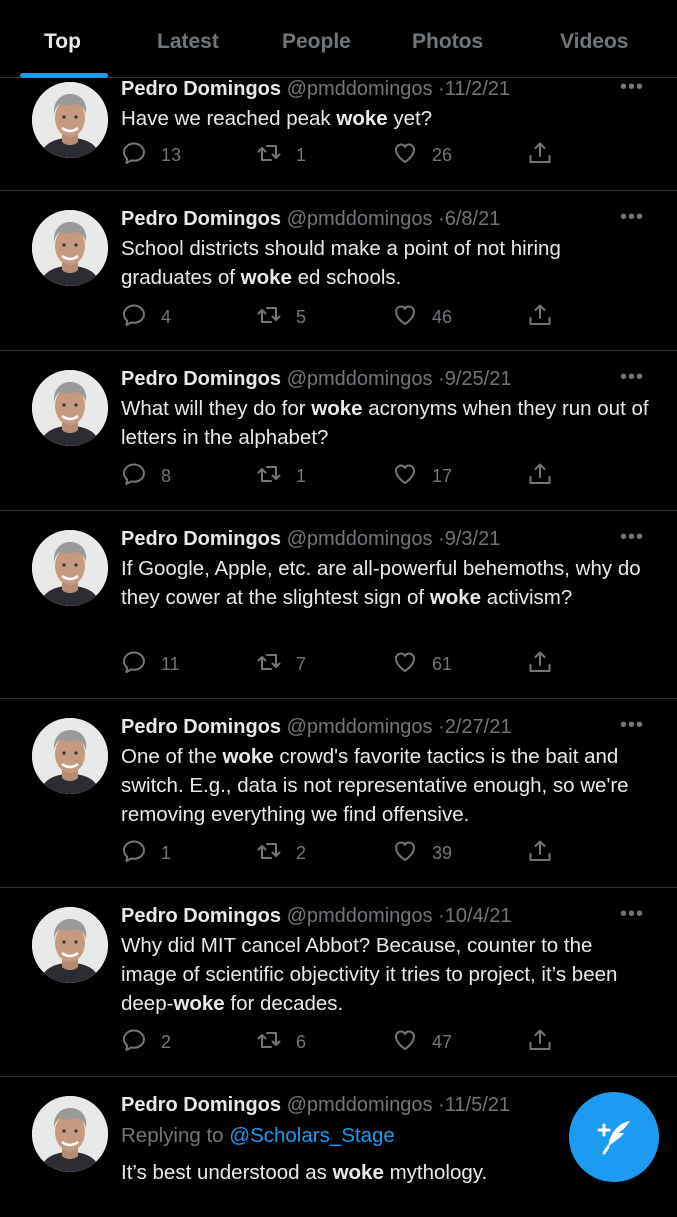 This screenshot has width=677, height=1217. I want to click on like-button: 46, so click(422, 317).